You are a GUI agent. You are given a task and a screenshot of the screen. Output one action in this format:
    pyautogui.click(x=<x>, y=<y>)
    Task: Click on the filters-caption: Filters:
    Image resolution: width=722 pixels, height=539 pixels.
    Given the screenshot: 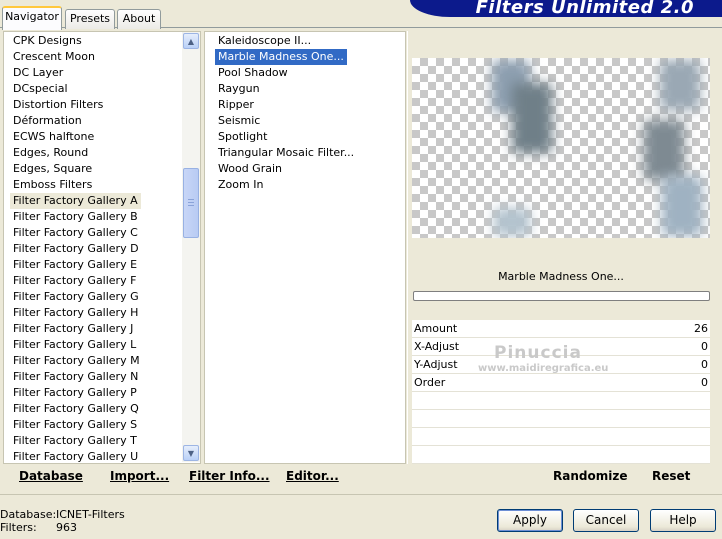 What is the action you would take?
    pyautogui.click(x=18, y=527)
    